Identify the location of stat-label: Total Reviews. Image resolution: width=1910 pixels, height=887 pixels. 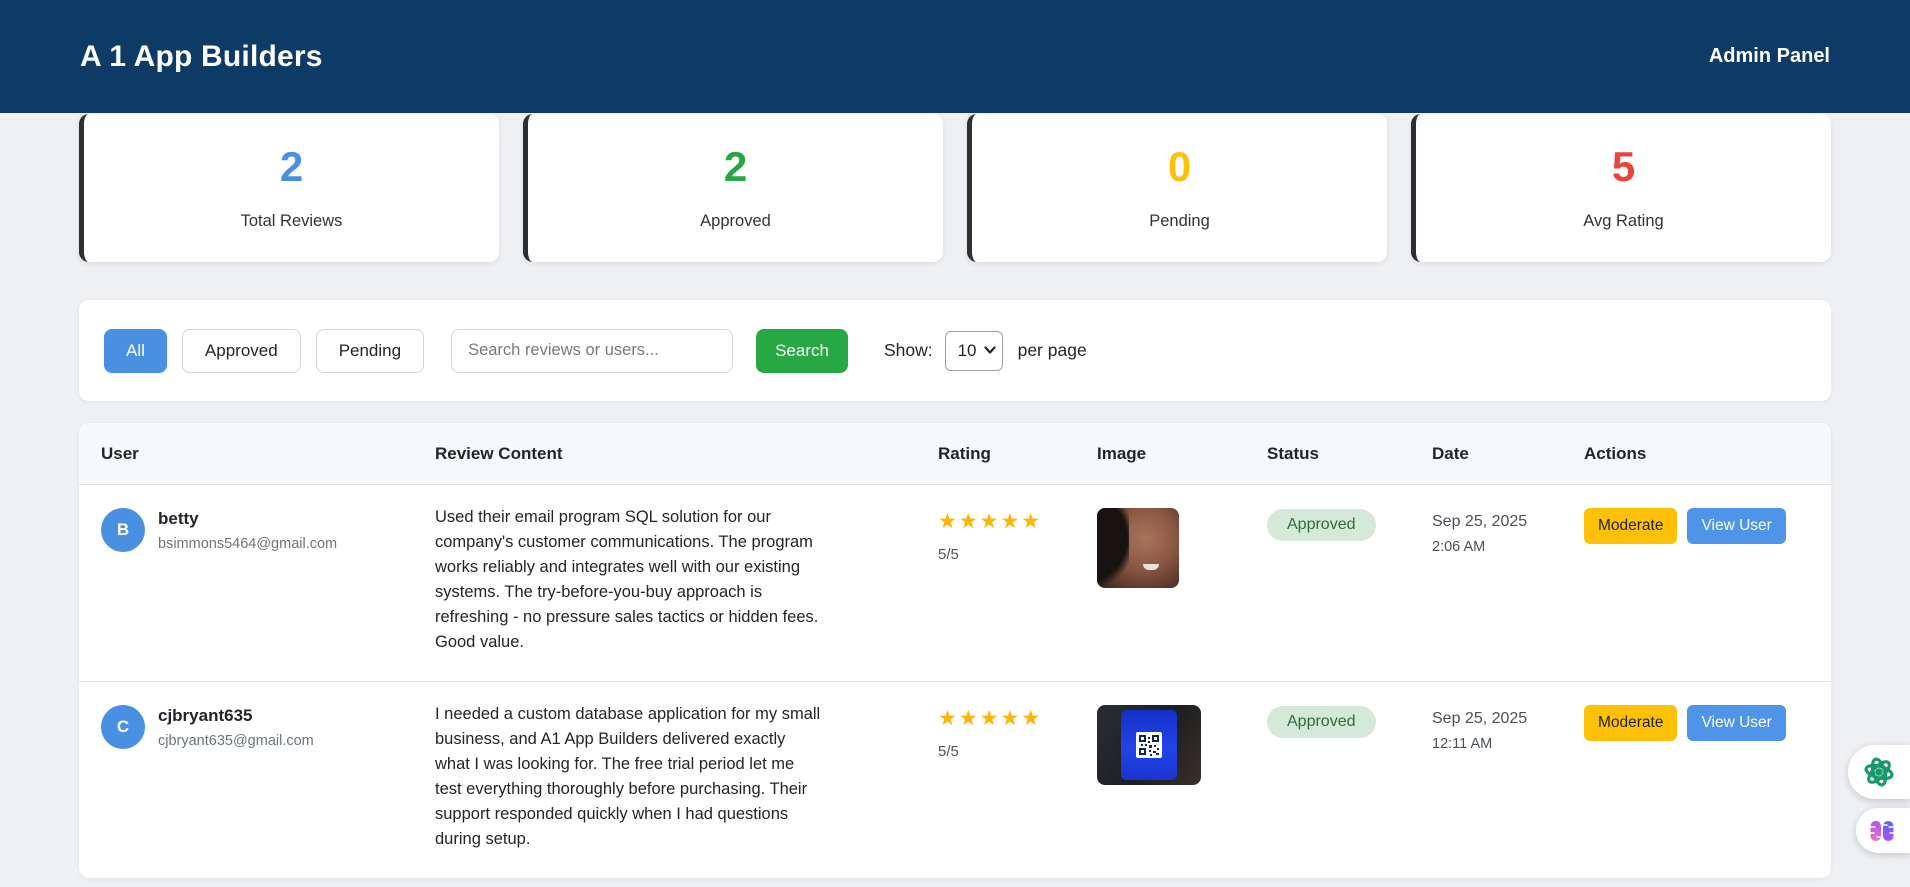
(291, 220).